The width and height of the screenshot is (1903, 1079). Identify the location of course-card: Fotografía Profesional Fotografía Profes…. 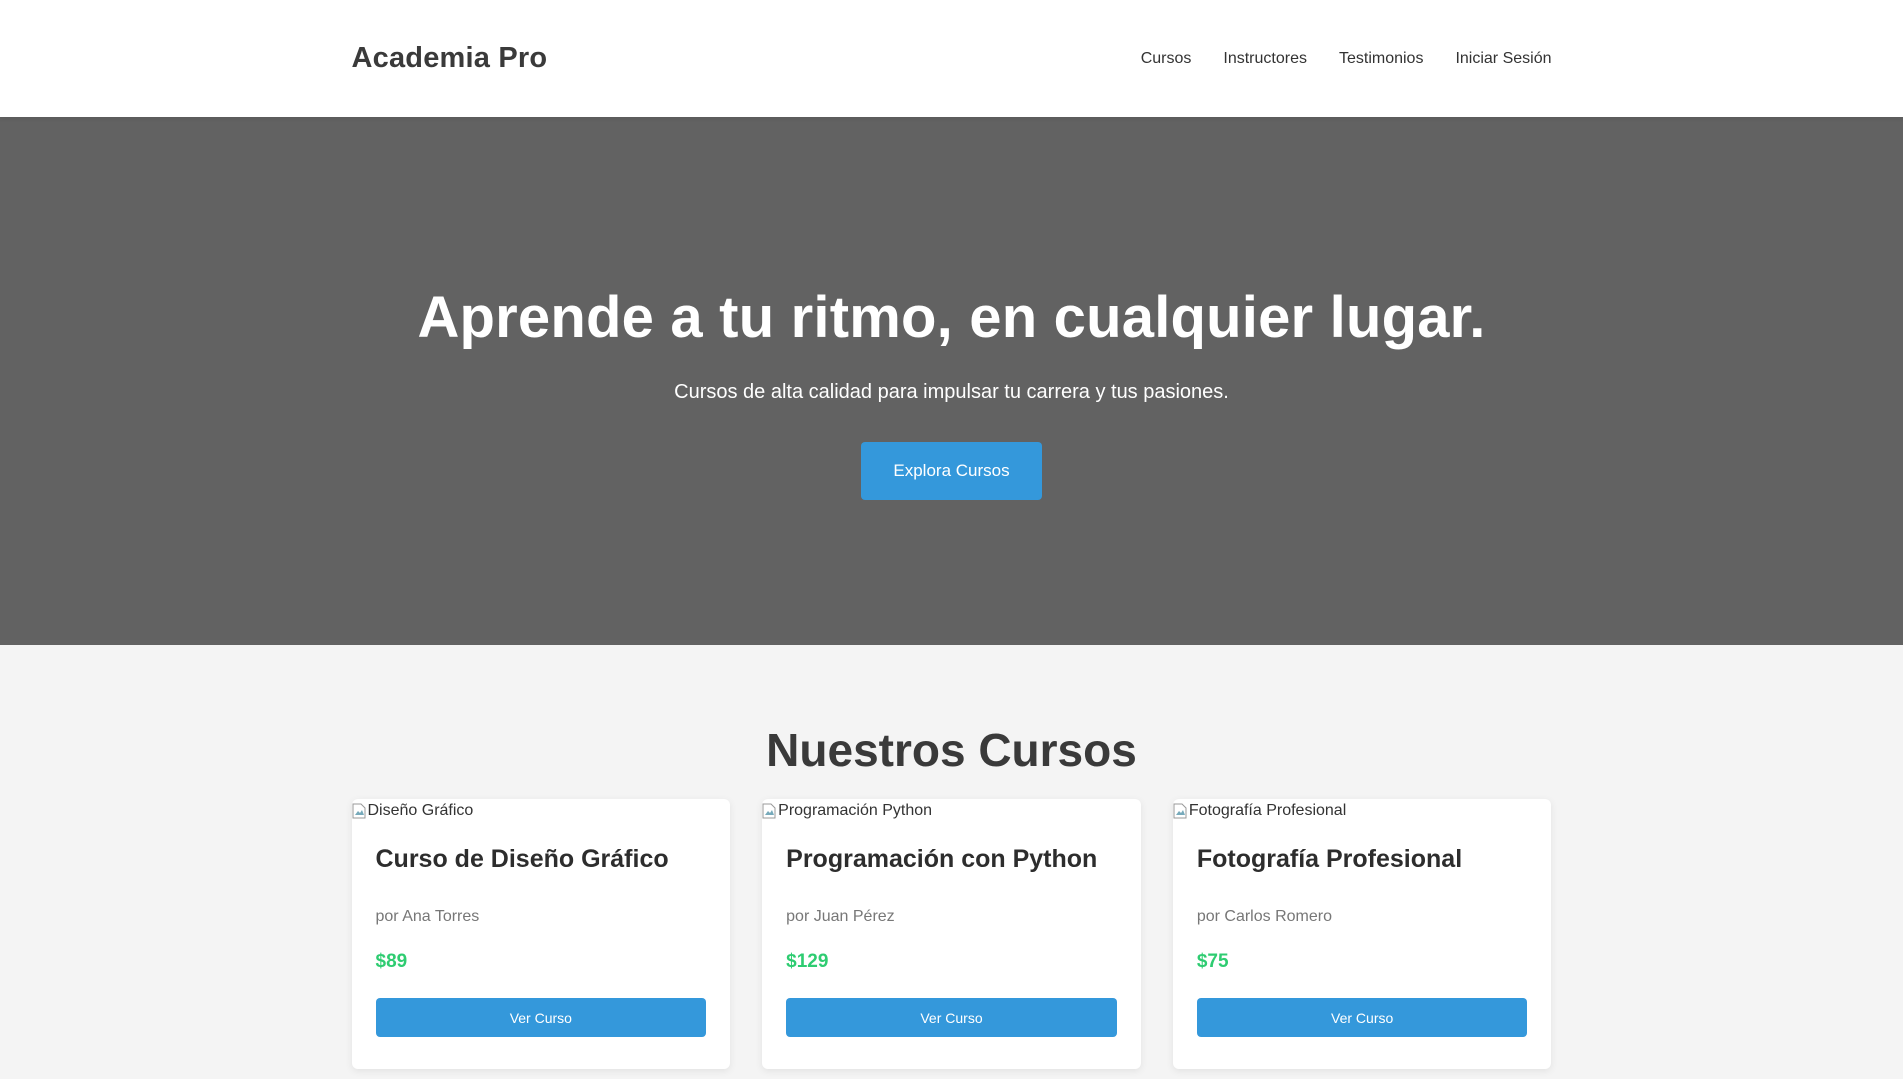
(1362, 934).